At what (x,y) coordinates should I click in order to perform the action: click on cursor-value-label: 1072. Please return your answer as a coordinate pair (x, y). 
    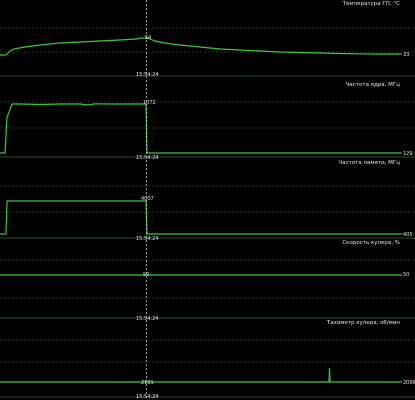
    Looking at the image, I should click on (149, 103).